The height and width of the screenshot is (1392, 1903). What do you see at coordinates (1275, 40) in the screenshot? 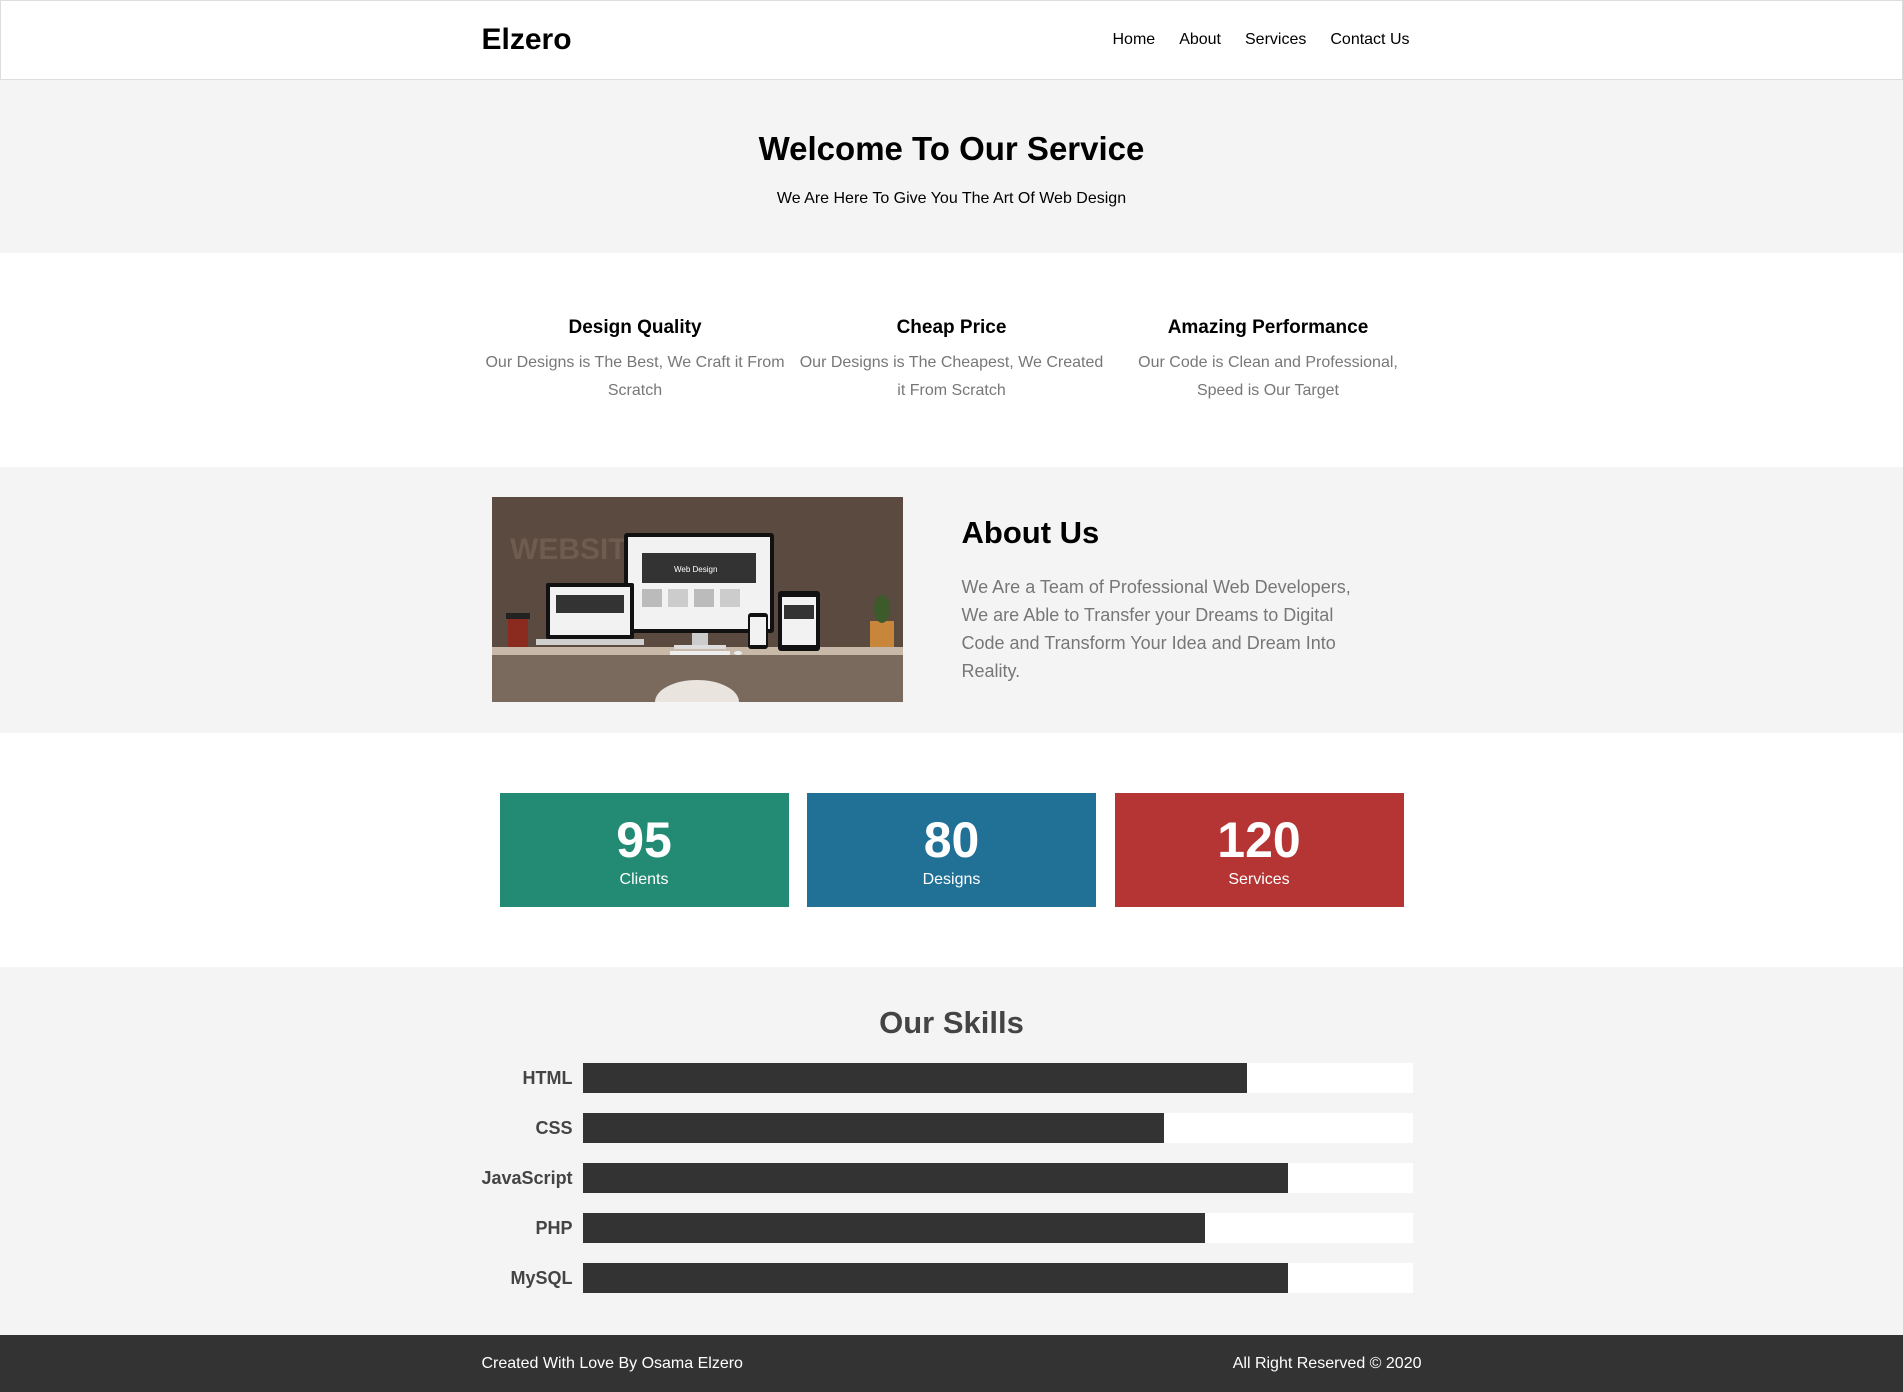
I see `nav-services-link: Services` at bounding box center [1275, 40].